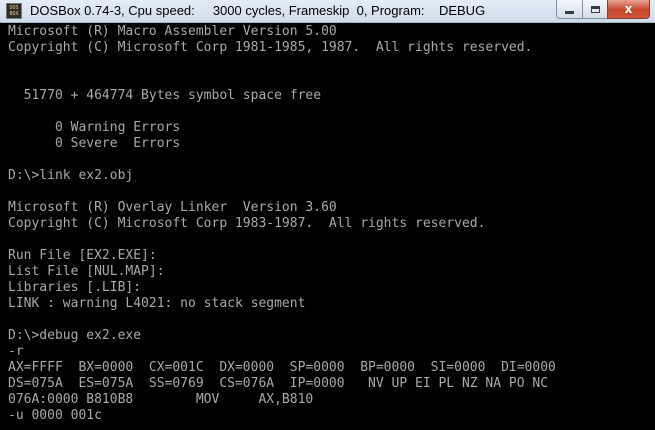  What do you see at coordinates (14, 14) in the screenshot?
I see `app-icon-text-bottom: BOX` at bounding box center [14, 14].